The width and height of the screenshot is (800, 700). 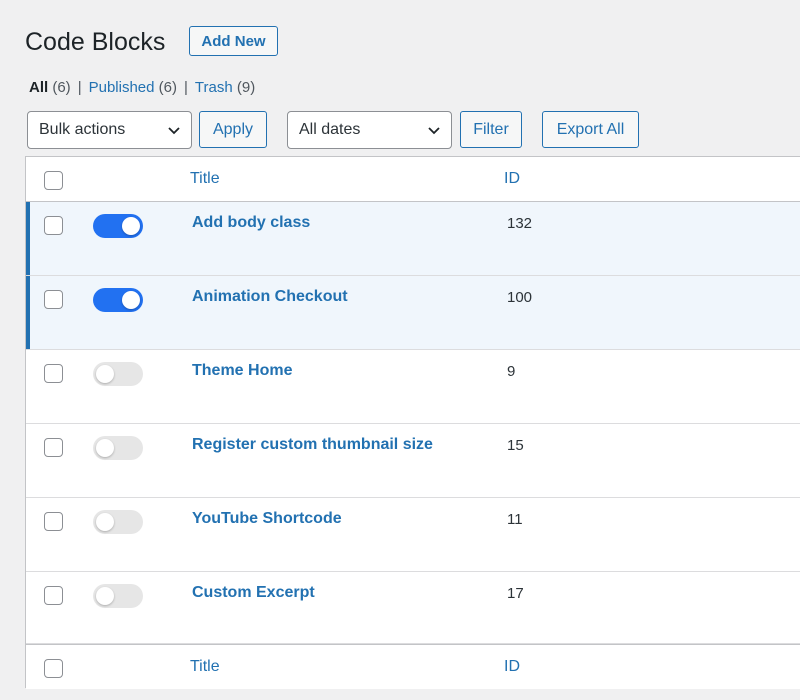 What do you see at coordinates (512, 667) in the screenshot?
I see `column-id-footer: ID` at bounding box center [512, 667].